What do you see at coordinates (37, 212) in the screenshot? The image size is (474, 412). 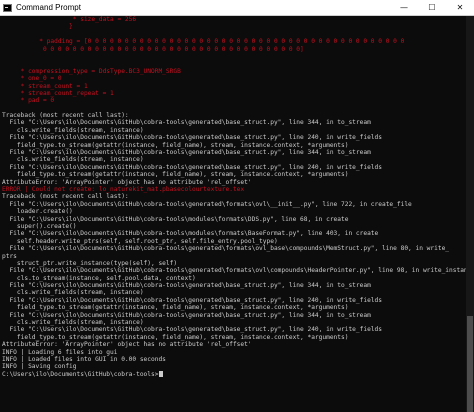 I see `console-line: loader.create()` at bounding box center [37, 212].